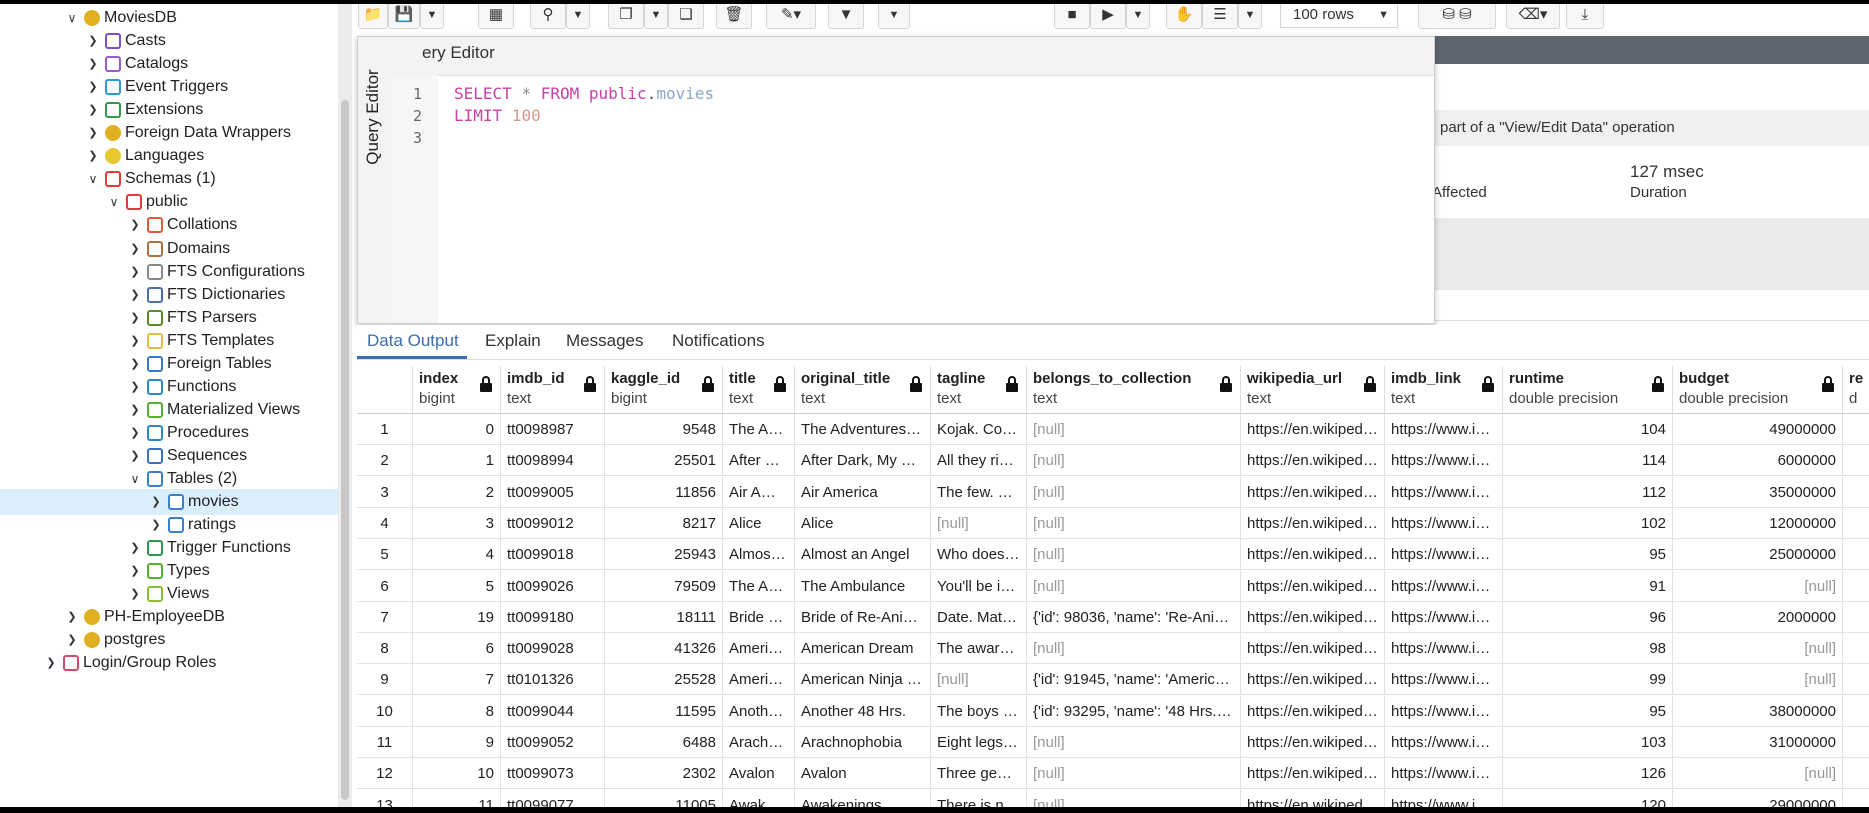  I want to click on table-cell: tt0101326, so click(553, 680).